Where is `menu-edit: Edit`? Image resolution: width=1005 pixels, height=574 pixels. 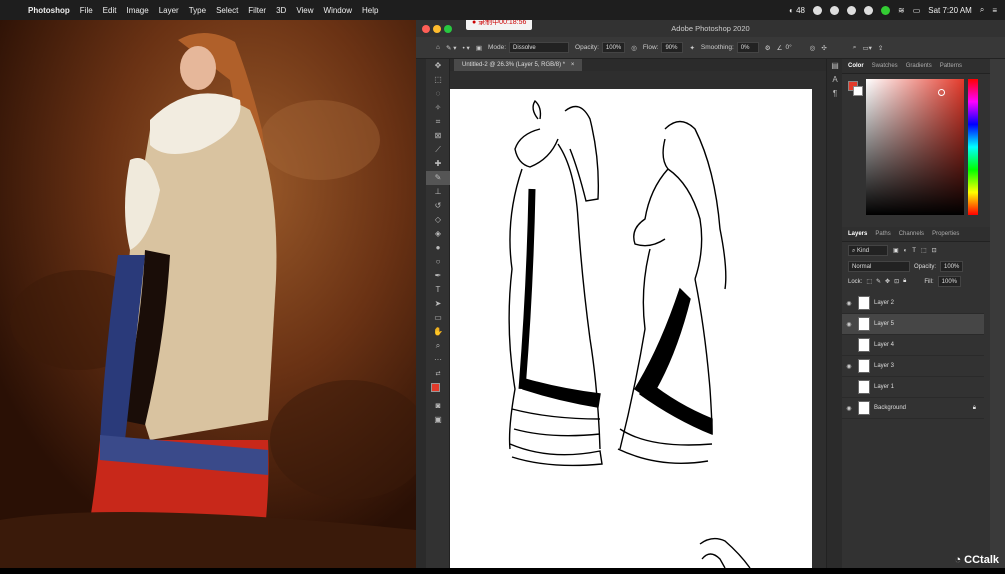 menu-edit: Edit is located at coordinates (110, 10).